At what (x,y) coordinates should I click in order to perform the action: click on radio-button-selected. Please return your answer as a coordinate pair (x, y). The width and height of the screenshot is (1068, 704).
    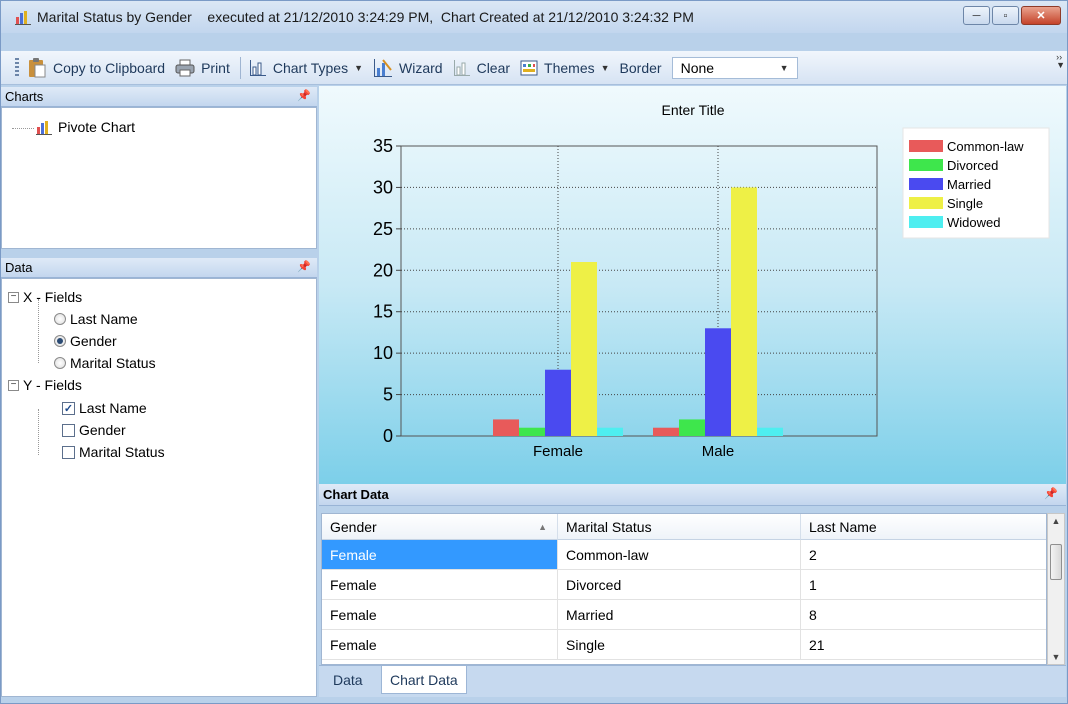
    Looking at the image, I should click on (60, 341).